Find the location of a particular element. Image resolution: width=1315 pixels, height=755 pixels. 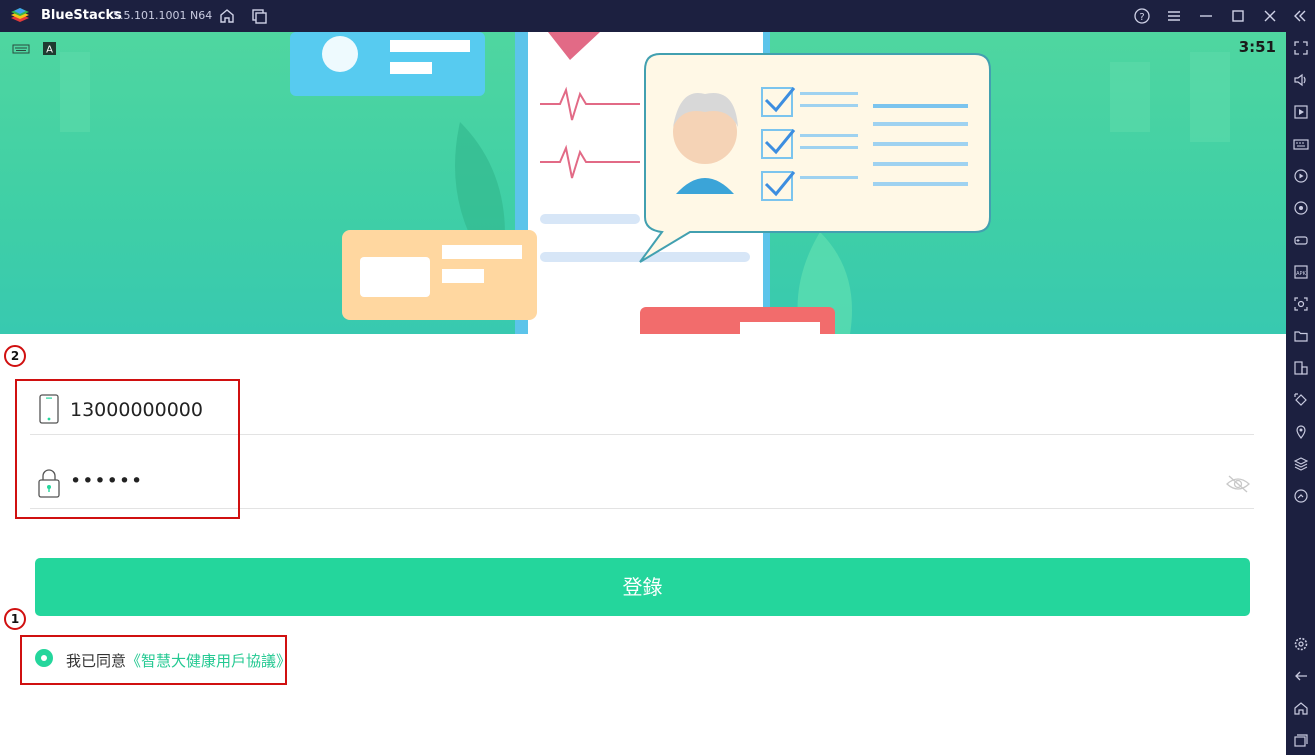

macro-icon is located at coordinates (1301, 176).